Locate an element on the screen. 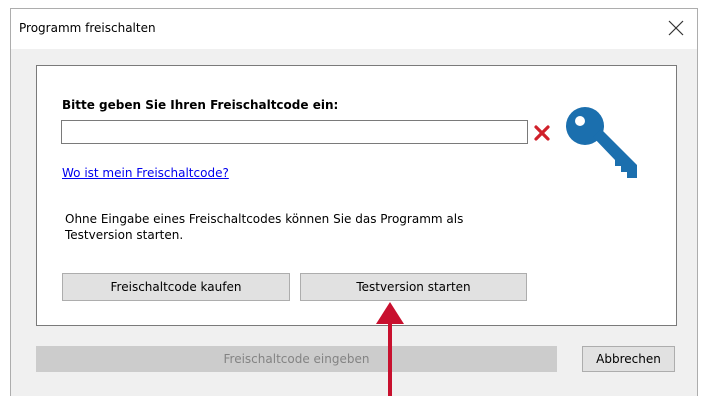  title-bar: Programm freischalten is located at coordinates (354, 29).